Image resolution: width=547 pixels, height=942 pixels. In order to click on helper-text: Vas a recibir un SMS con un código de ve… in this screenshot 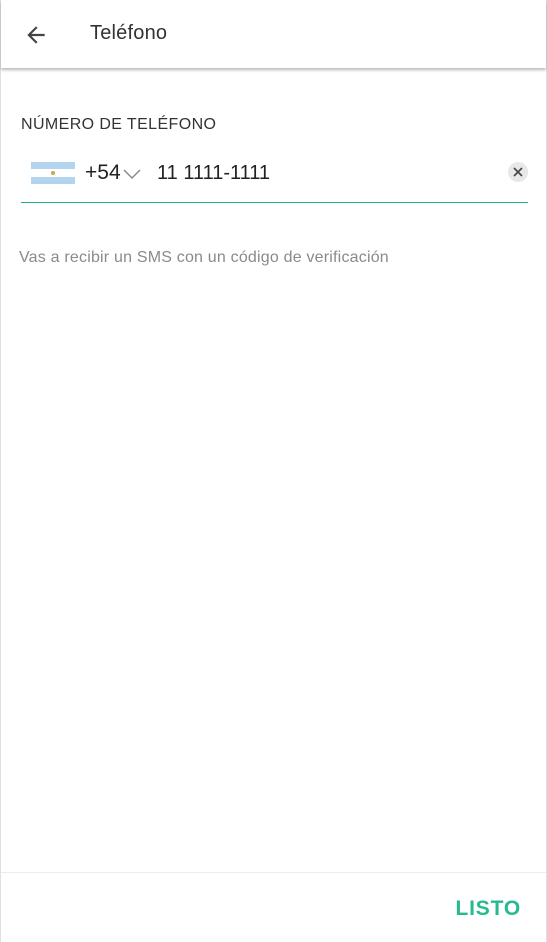, I will do `click(204, 257)`.